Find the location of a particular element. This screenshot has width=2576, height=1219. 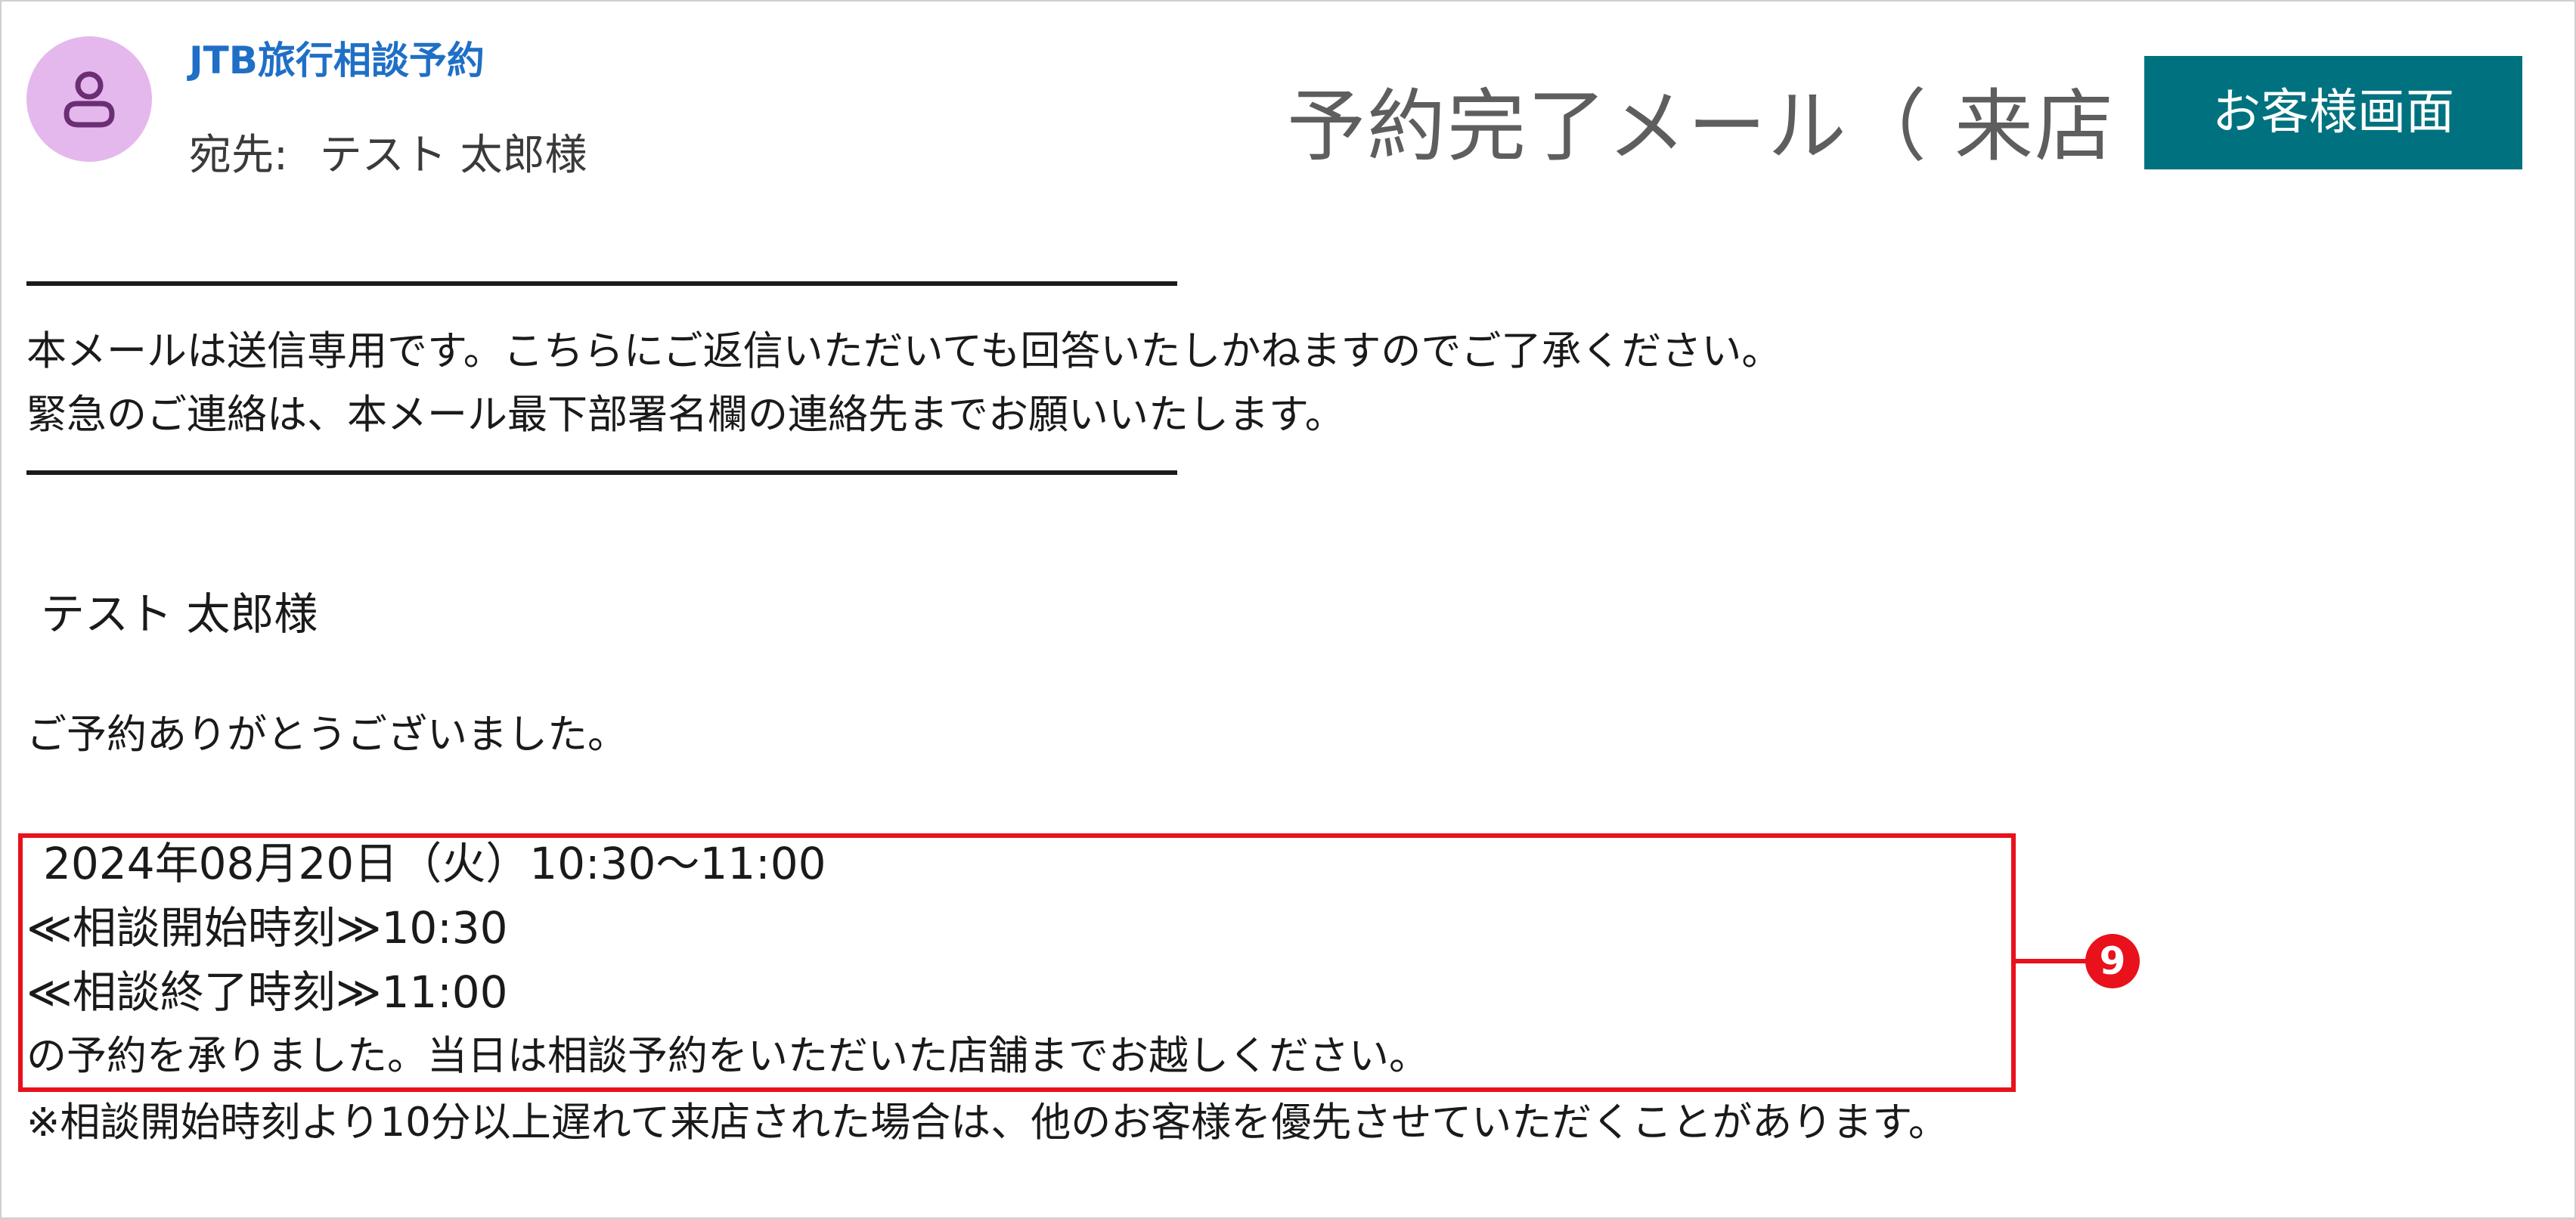

customer-screen-button: お客様画面 is located at coordinates (2333, 112).